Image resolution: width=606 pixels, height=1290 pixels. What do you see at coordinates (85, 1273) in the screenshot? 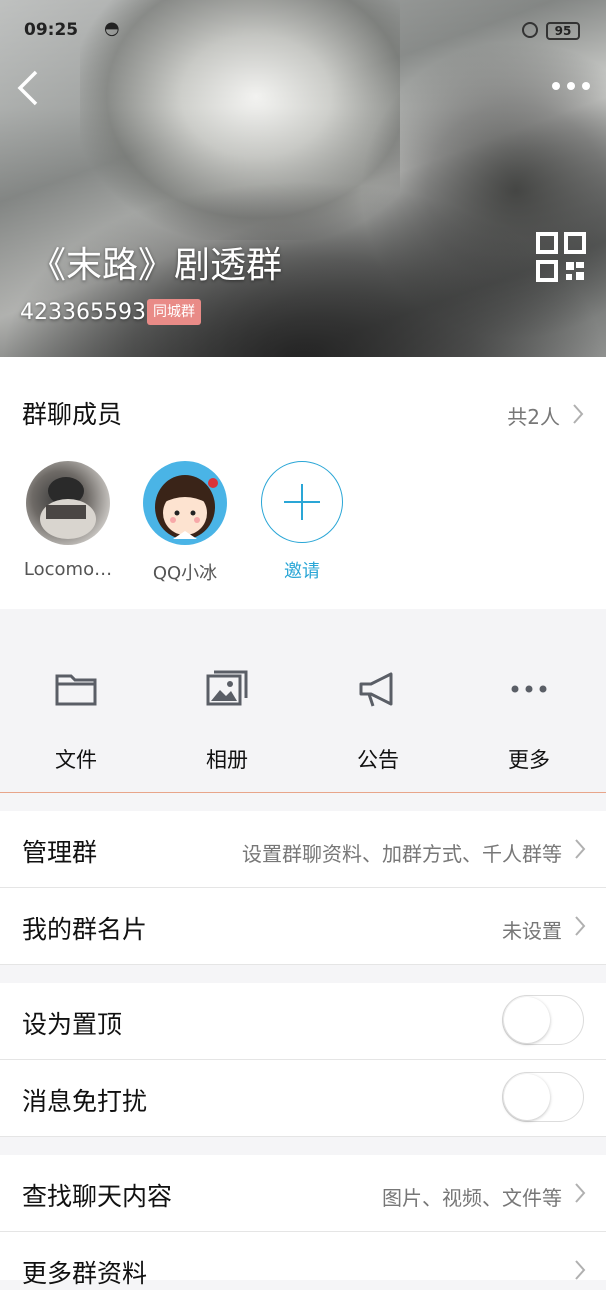
I see `row-label: 更多群资料` at bounding box center [85, 1273].